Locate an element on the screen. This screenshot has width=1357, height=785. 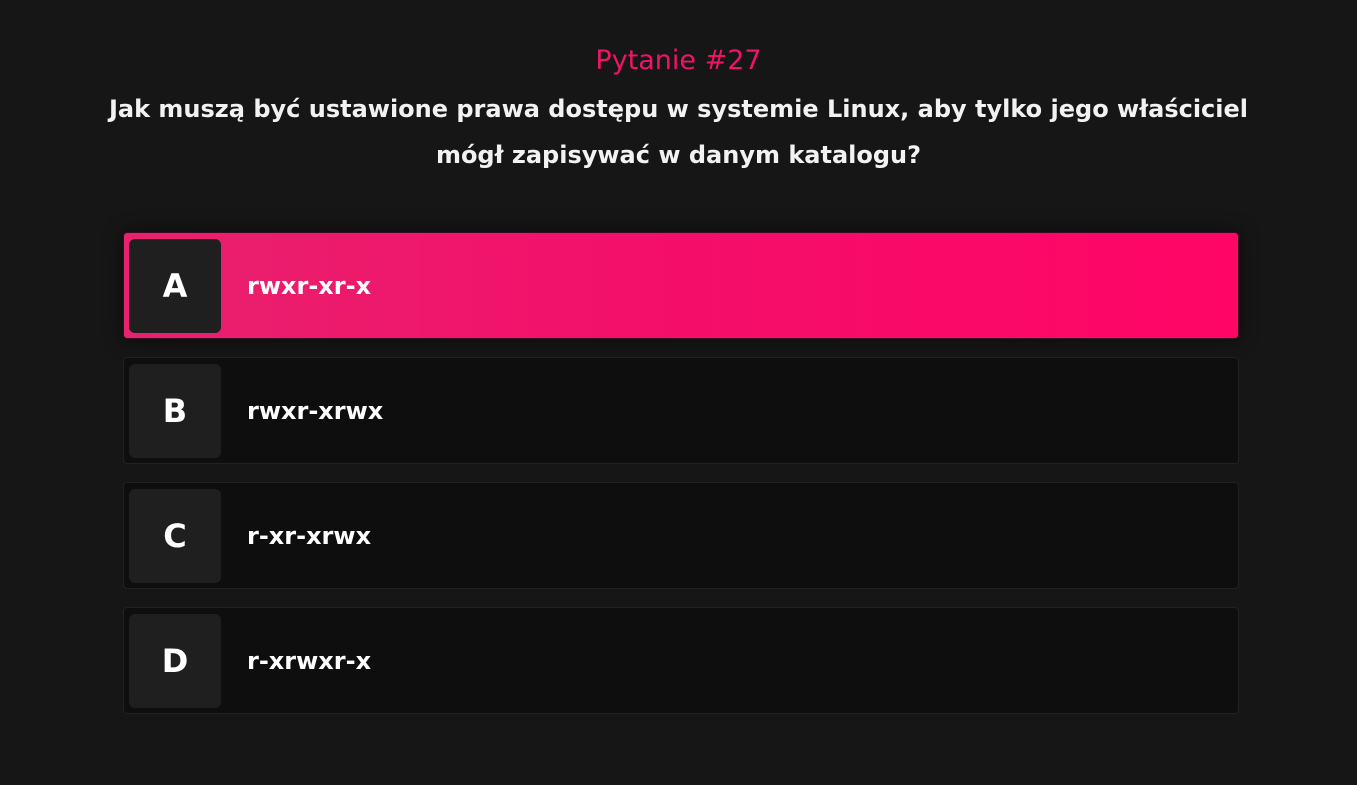
answer-text-d: r-xrwxr-x is located at coordinates (309, 660).